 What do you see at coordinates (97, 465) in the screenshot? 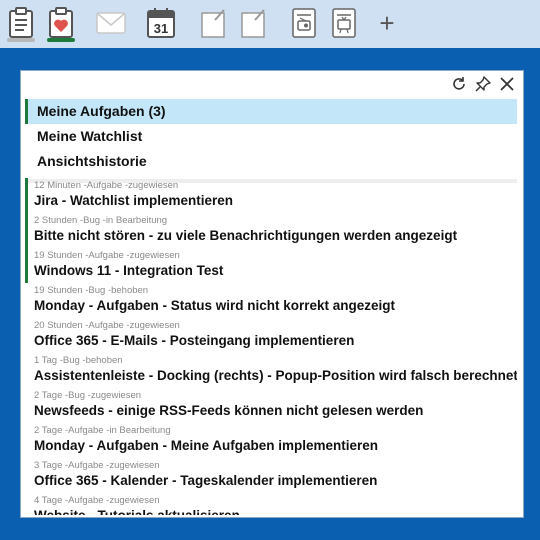
I see `task-meta: 3 Tage -Aufgabe -zugewiesen` at bounding box center [97, 465].